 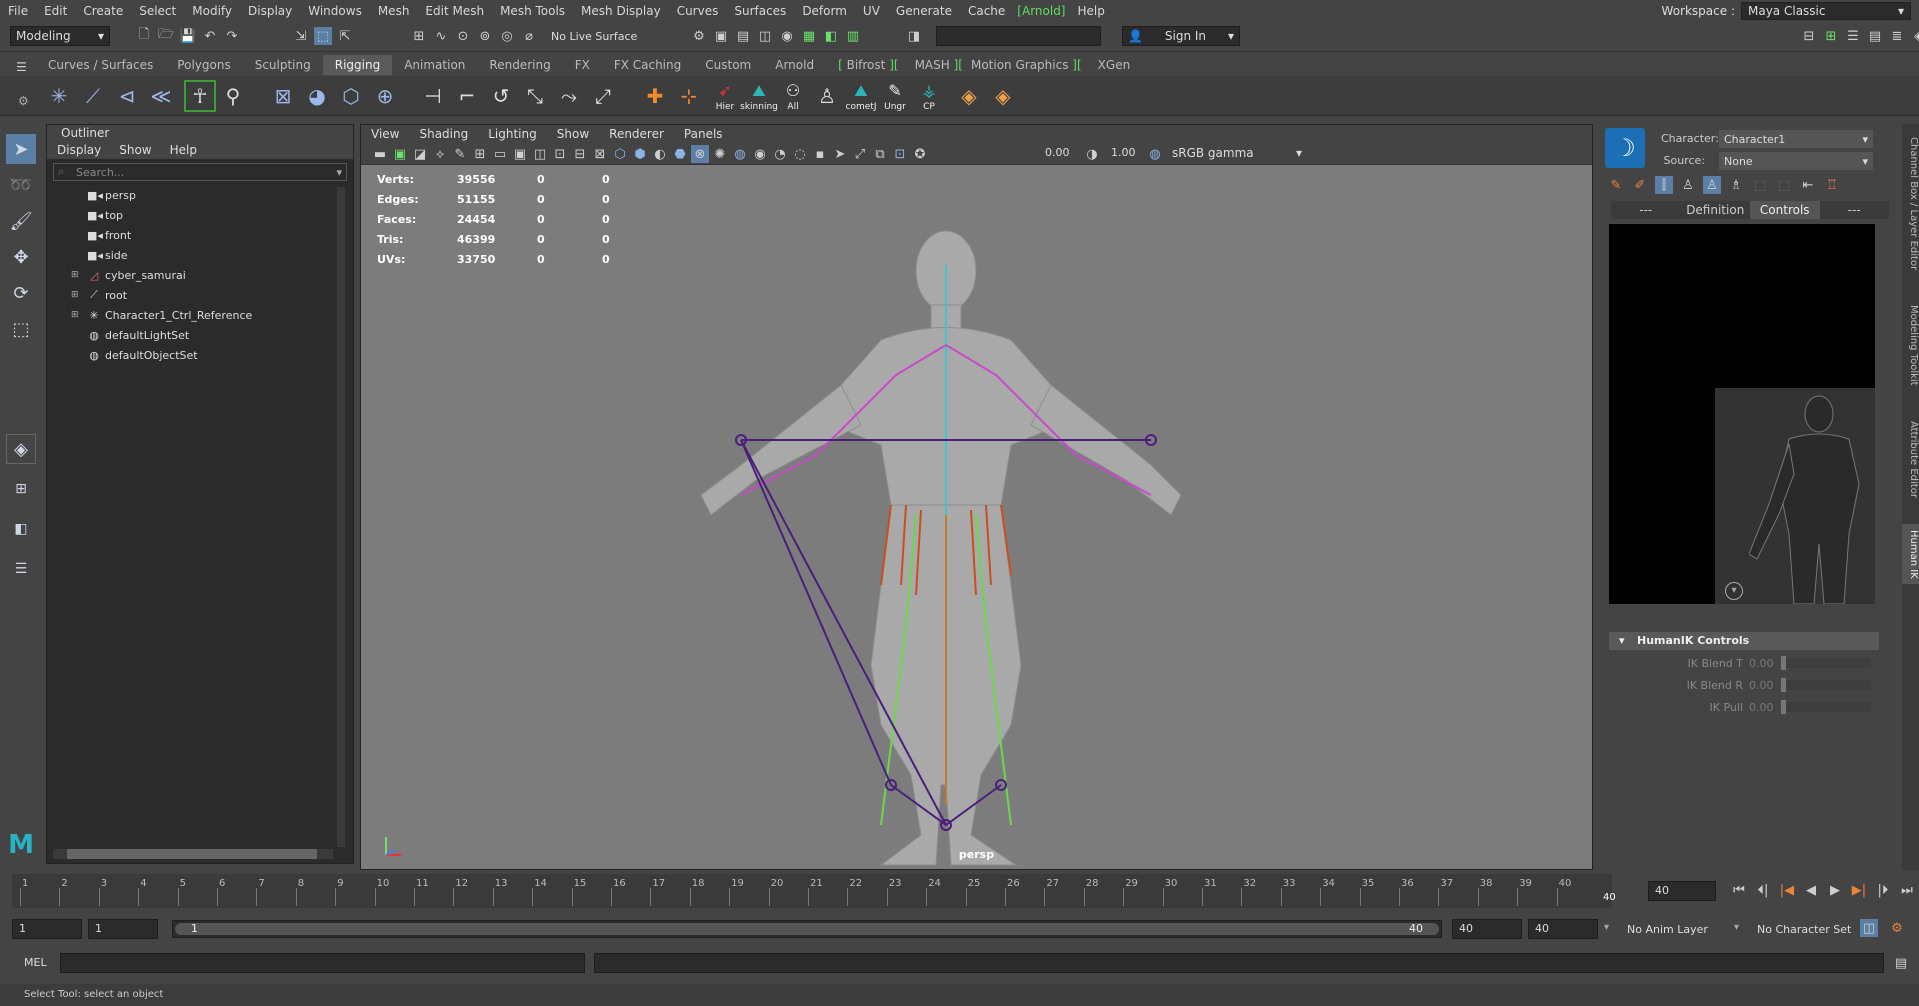 I want to click on parent-constraint-icon: ⊣, so click(x=433, y=96).